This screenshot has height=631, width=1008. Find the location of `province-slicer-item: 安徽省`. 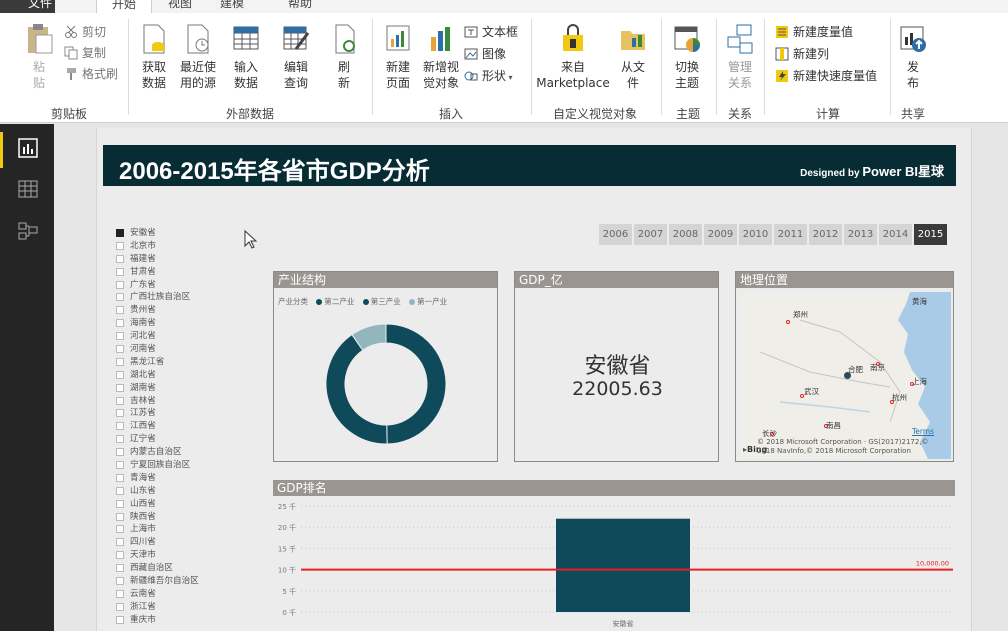

province-slicer-item: 安徽省 is located at coordinates (181, 233).